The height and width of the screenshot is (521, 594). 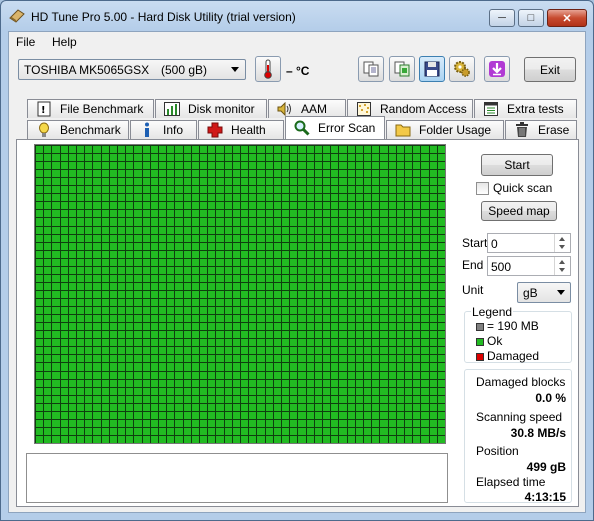 I want to click on legend-swatch-block, so click(x=480, y=327).